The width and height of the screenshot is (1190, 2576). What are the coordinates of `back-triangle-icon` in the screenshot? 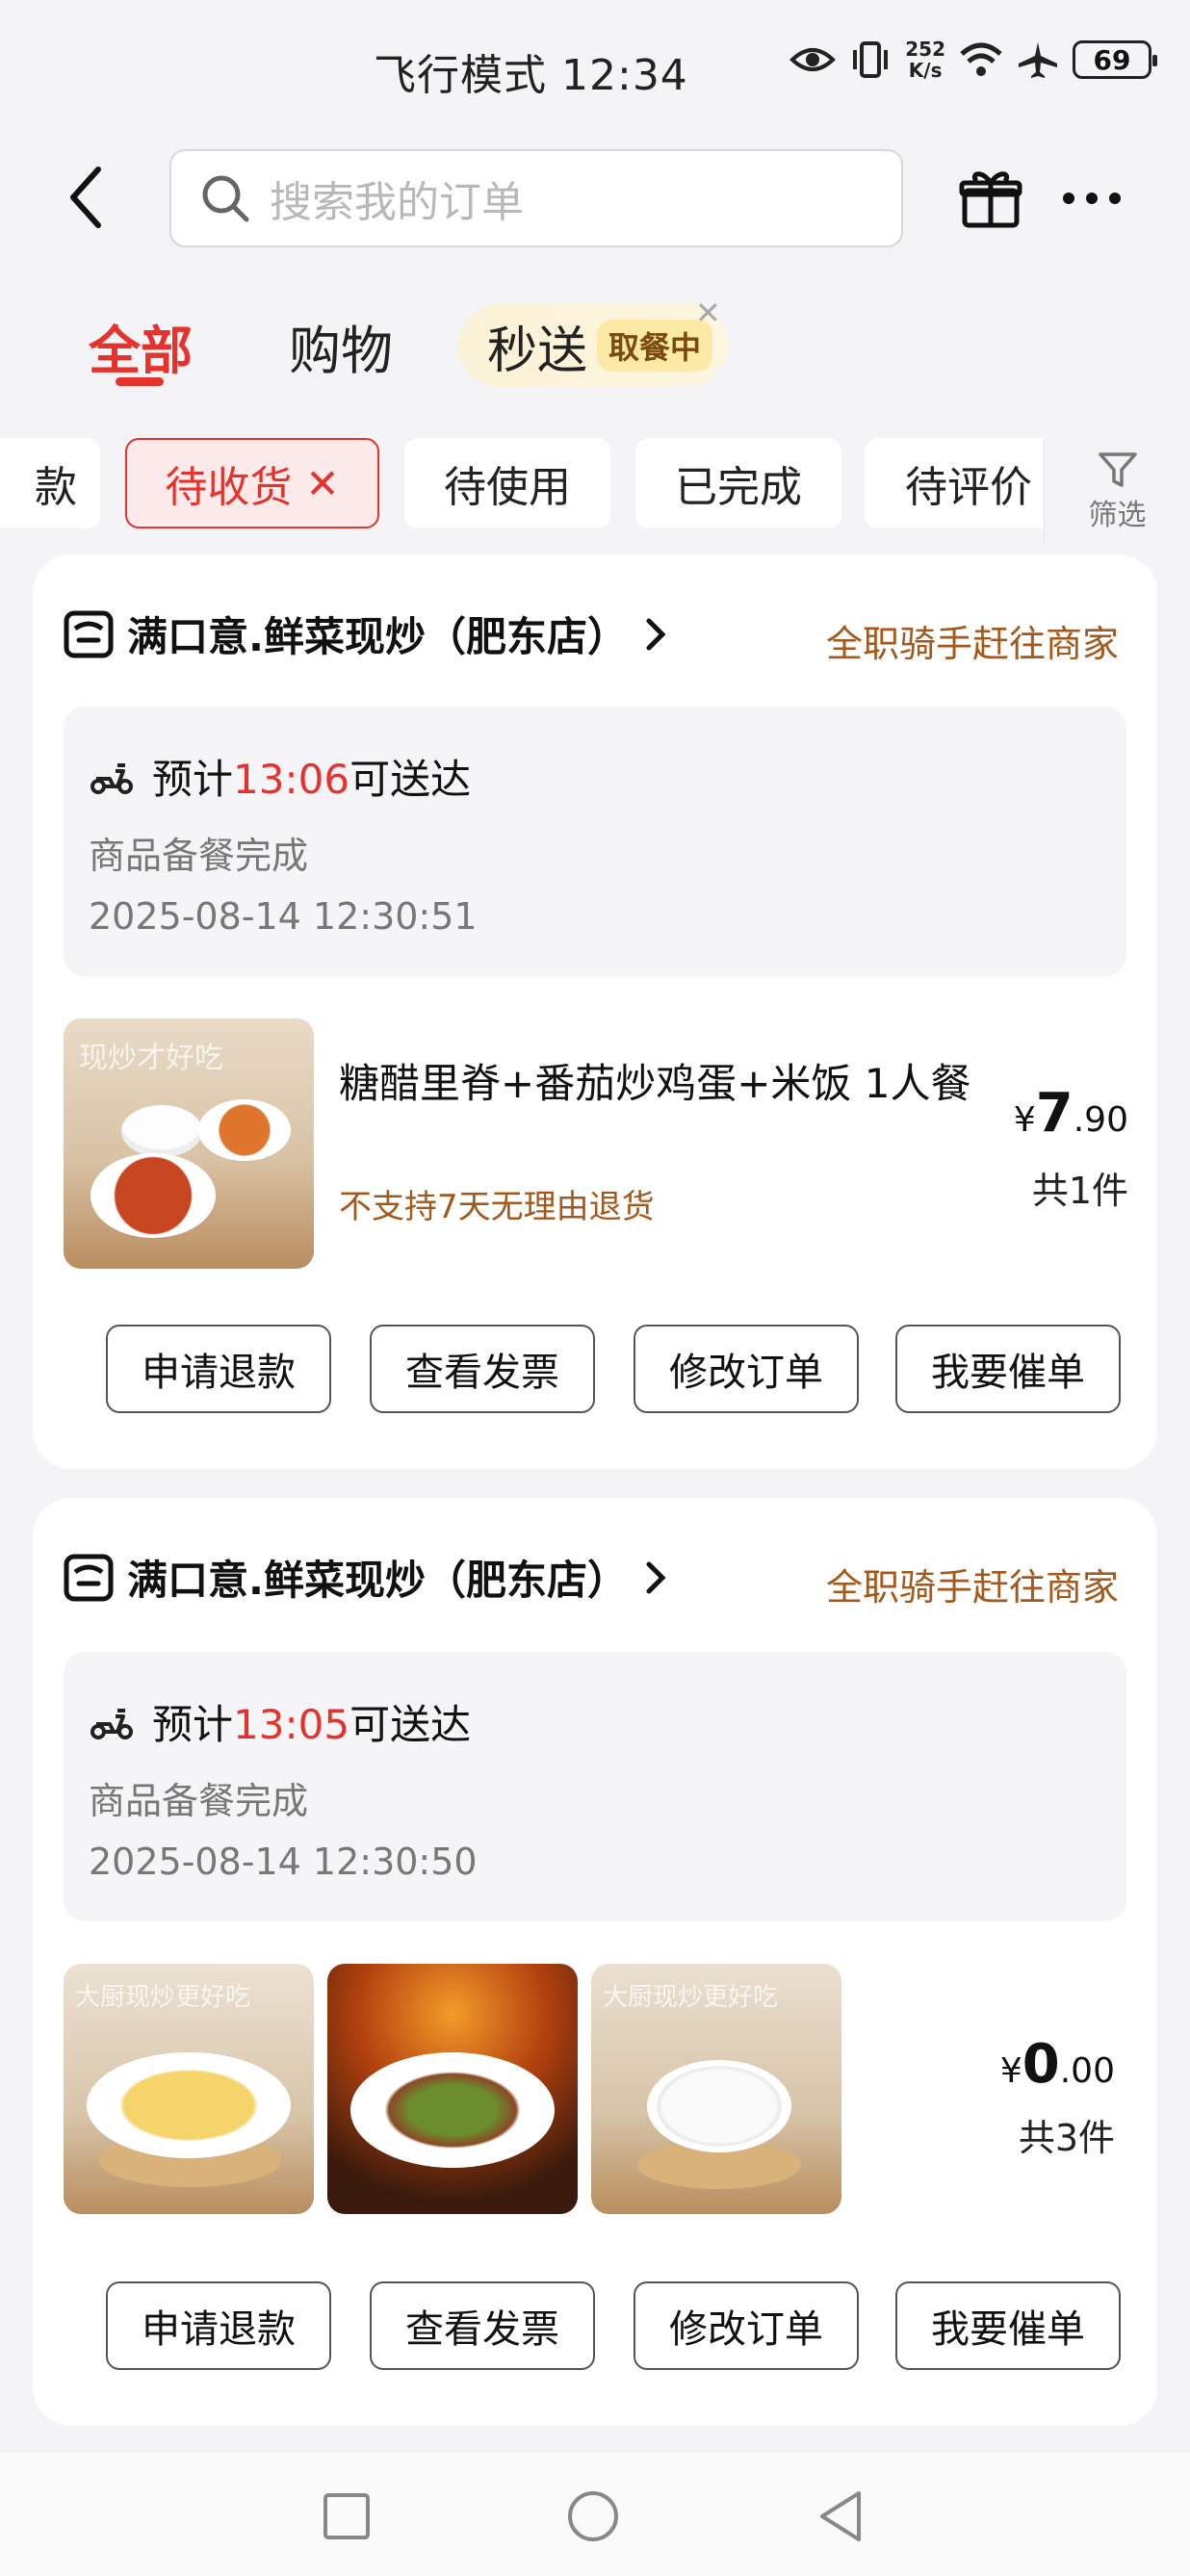 It's located at (842, 2516).